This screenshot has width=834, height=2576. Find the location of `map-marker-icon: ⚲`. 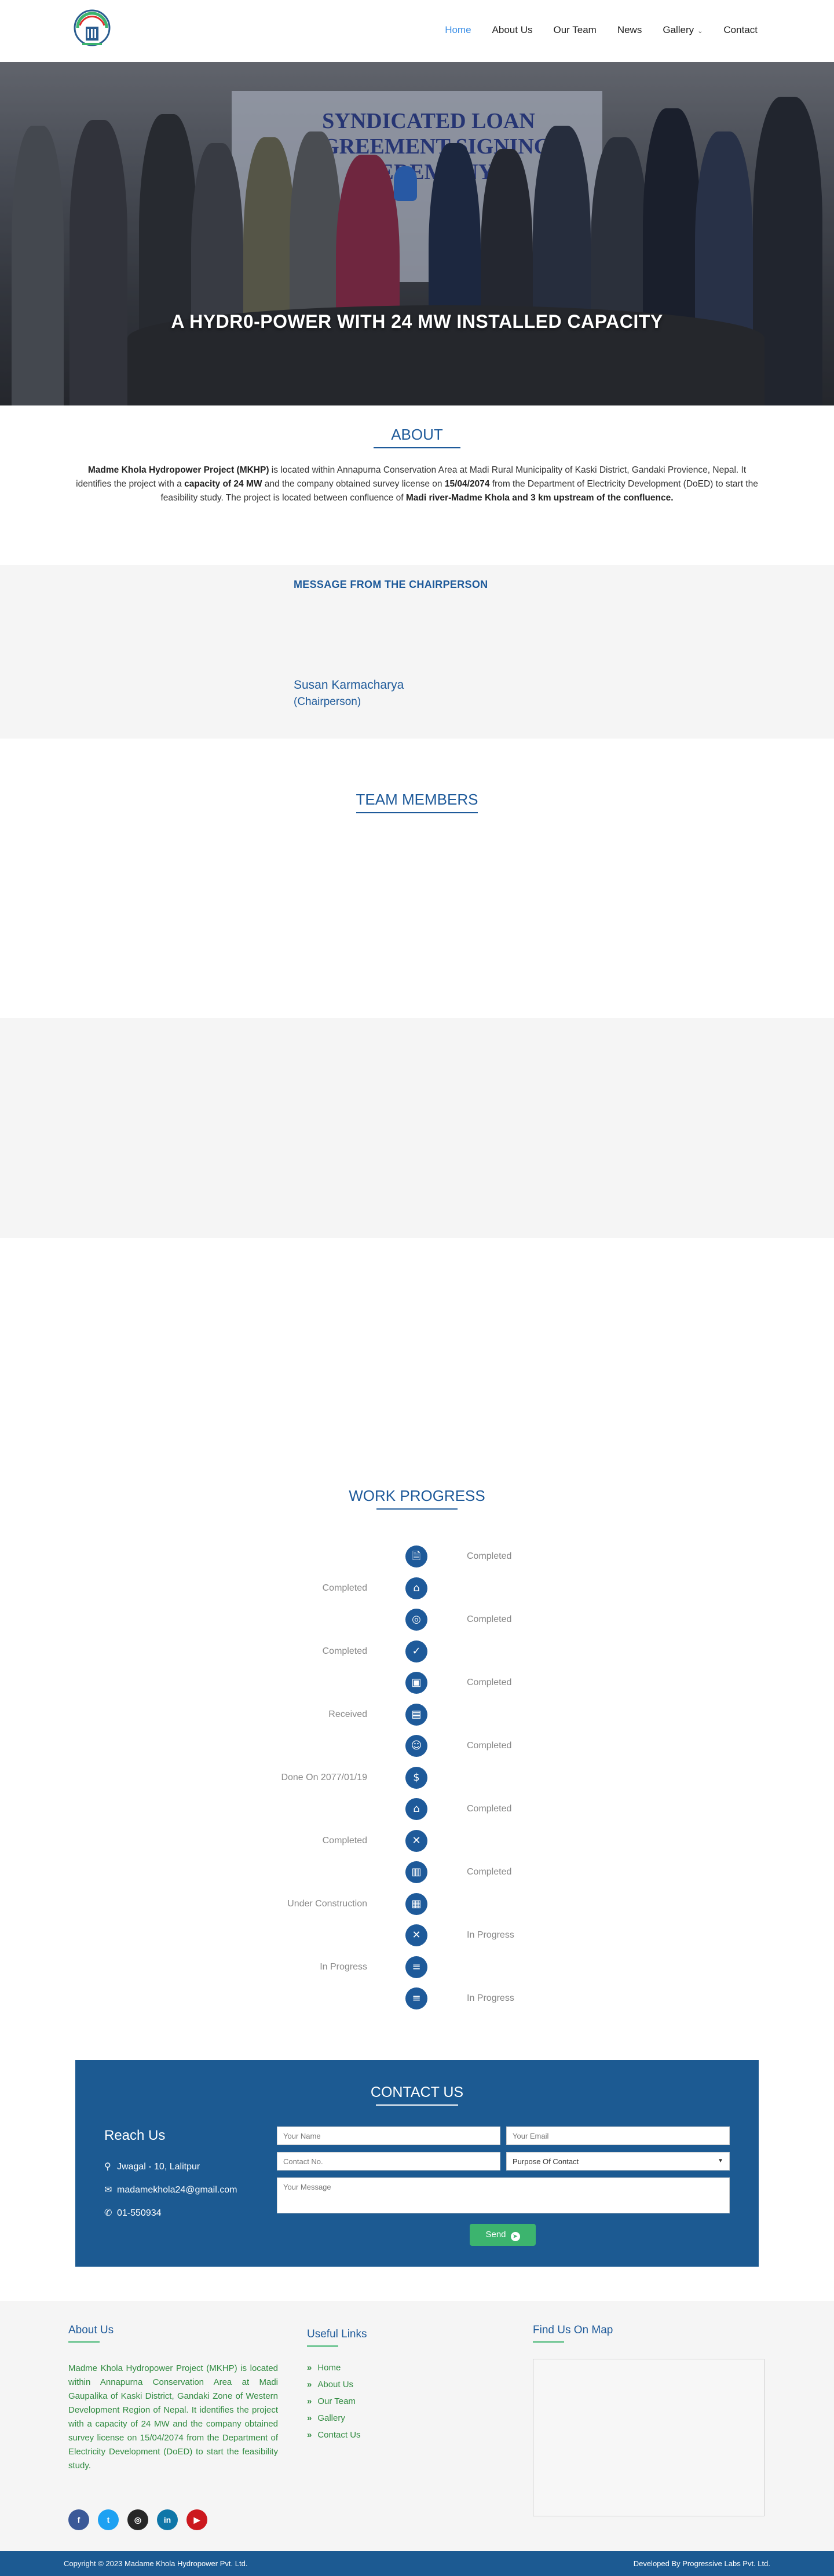

map-marker-icon: ⚲ is located at coordinates (107, 2167).